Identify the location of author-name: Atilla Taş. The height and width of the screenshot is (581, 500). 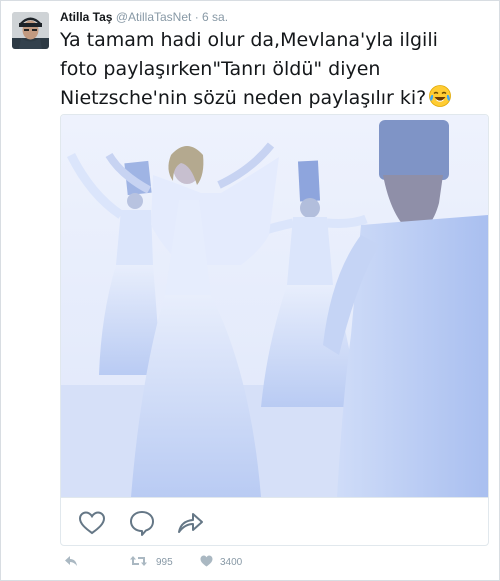
(86, 17).